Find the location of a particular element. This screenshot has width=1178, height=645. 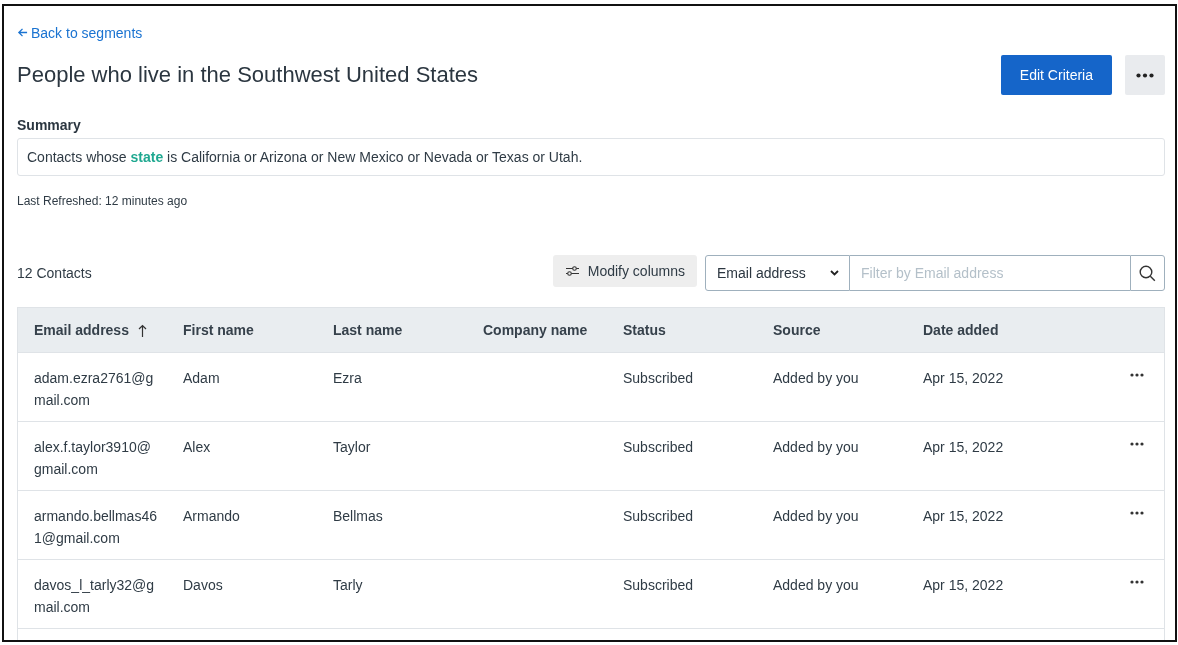

table-cell: armando.bellmas461@gmail.com is located at coordinates (95, 527).